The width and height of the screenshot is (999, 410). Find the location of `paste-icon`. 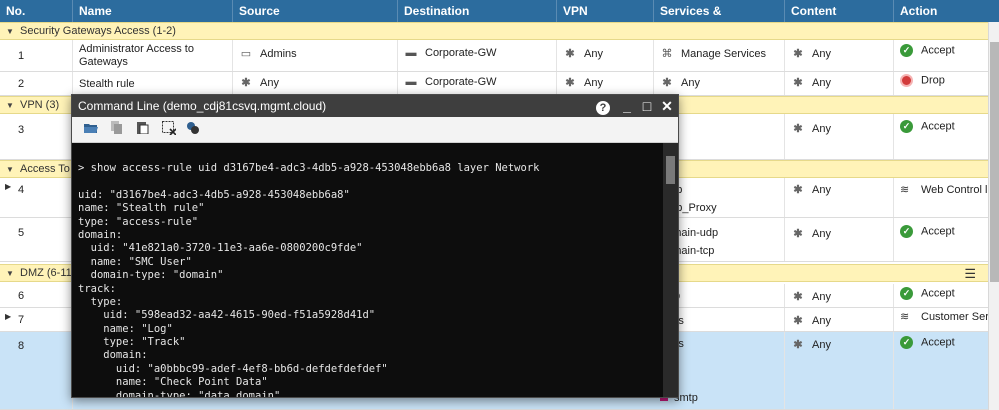

paste-icon is located at coordinates (143, 130).